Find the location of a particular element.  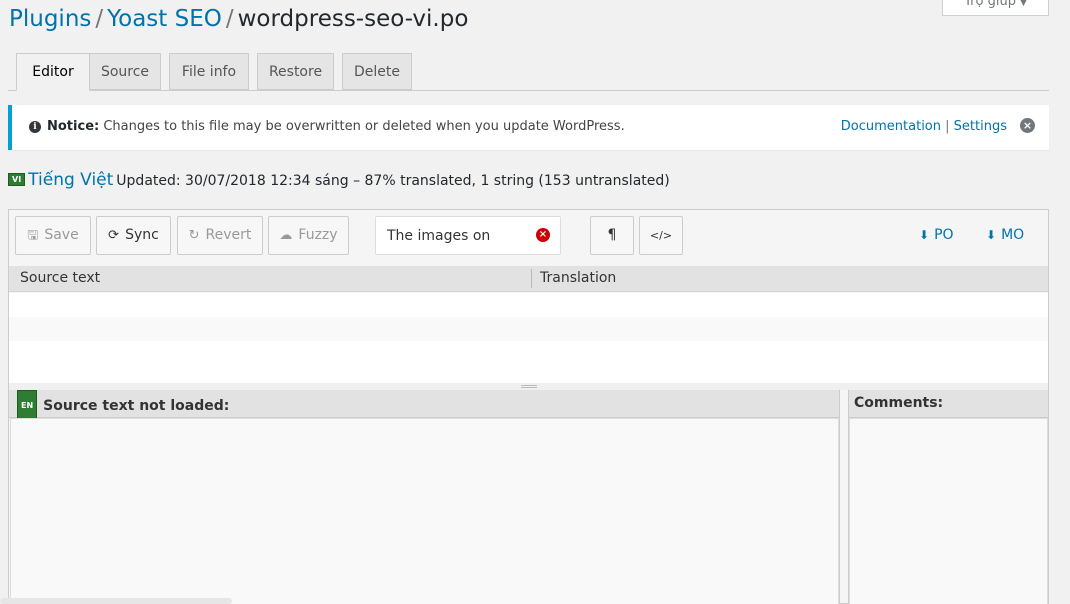

help-tab: Trợ giúp ▼ is located at coordinates (995, 8).